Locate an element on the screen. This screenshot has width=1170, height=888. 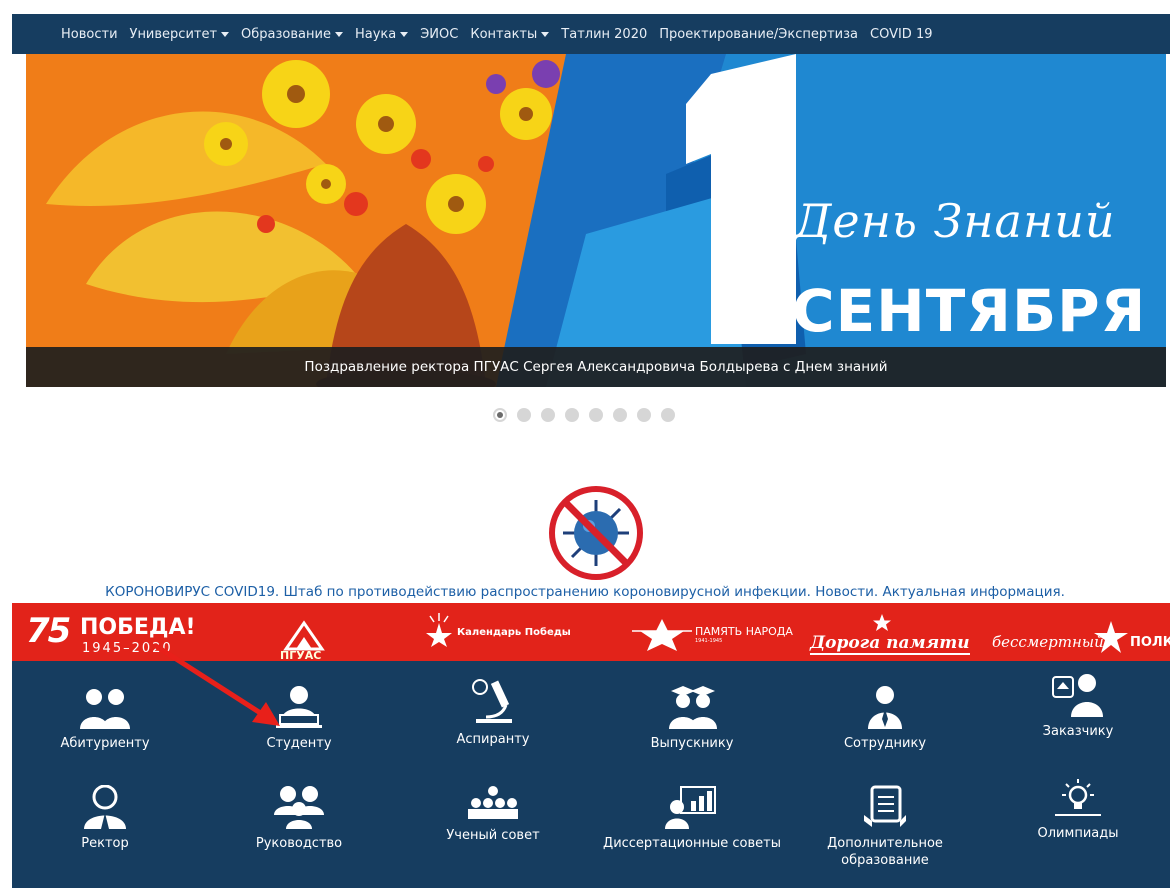
tile-management: Руководство is located at coordinates (299, 818).